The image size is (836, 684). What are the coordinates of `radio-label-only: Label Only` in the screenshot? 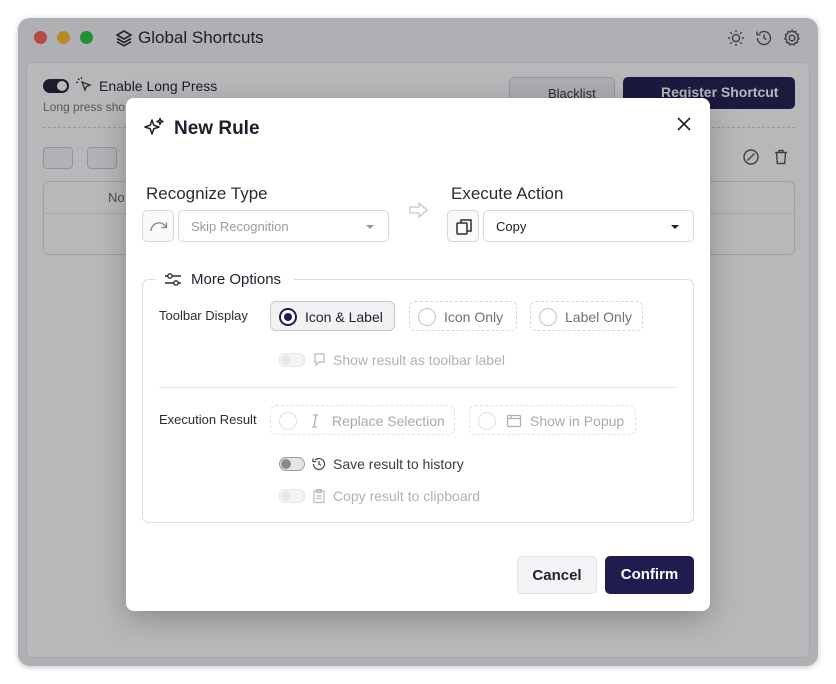 It's located at (586, 316).